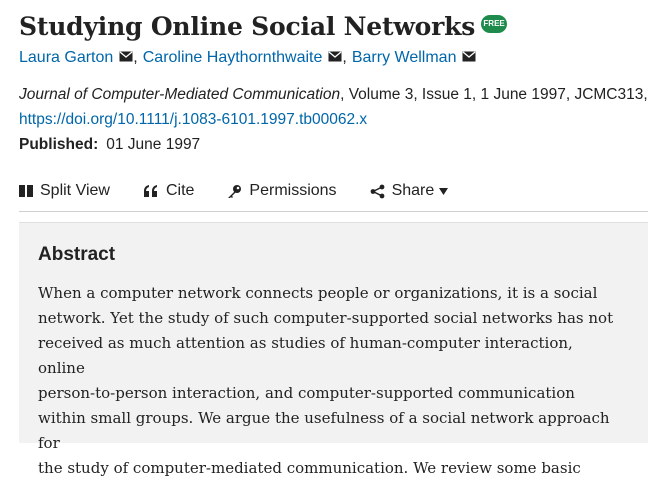 The height and width of the screenshot is (481, 671). I want to click on article-title-row: Studying Online Social Networks FREE, so click(263, 26).